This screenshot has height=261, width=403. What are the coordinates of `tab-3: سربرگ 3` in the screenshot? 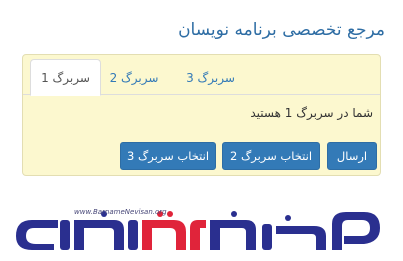 It's located at (210, 77).